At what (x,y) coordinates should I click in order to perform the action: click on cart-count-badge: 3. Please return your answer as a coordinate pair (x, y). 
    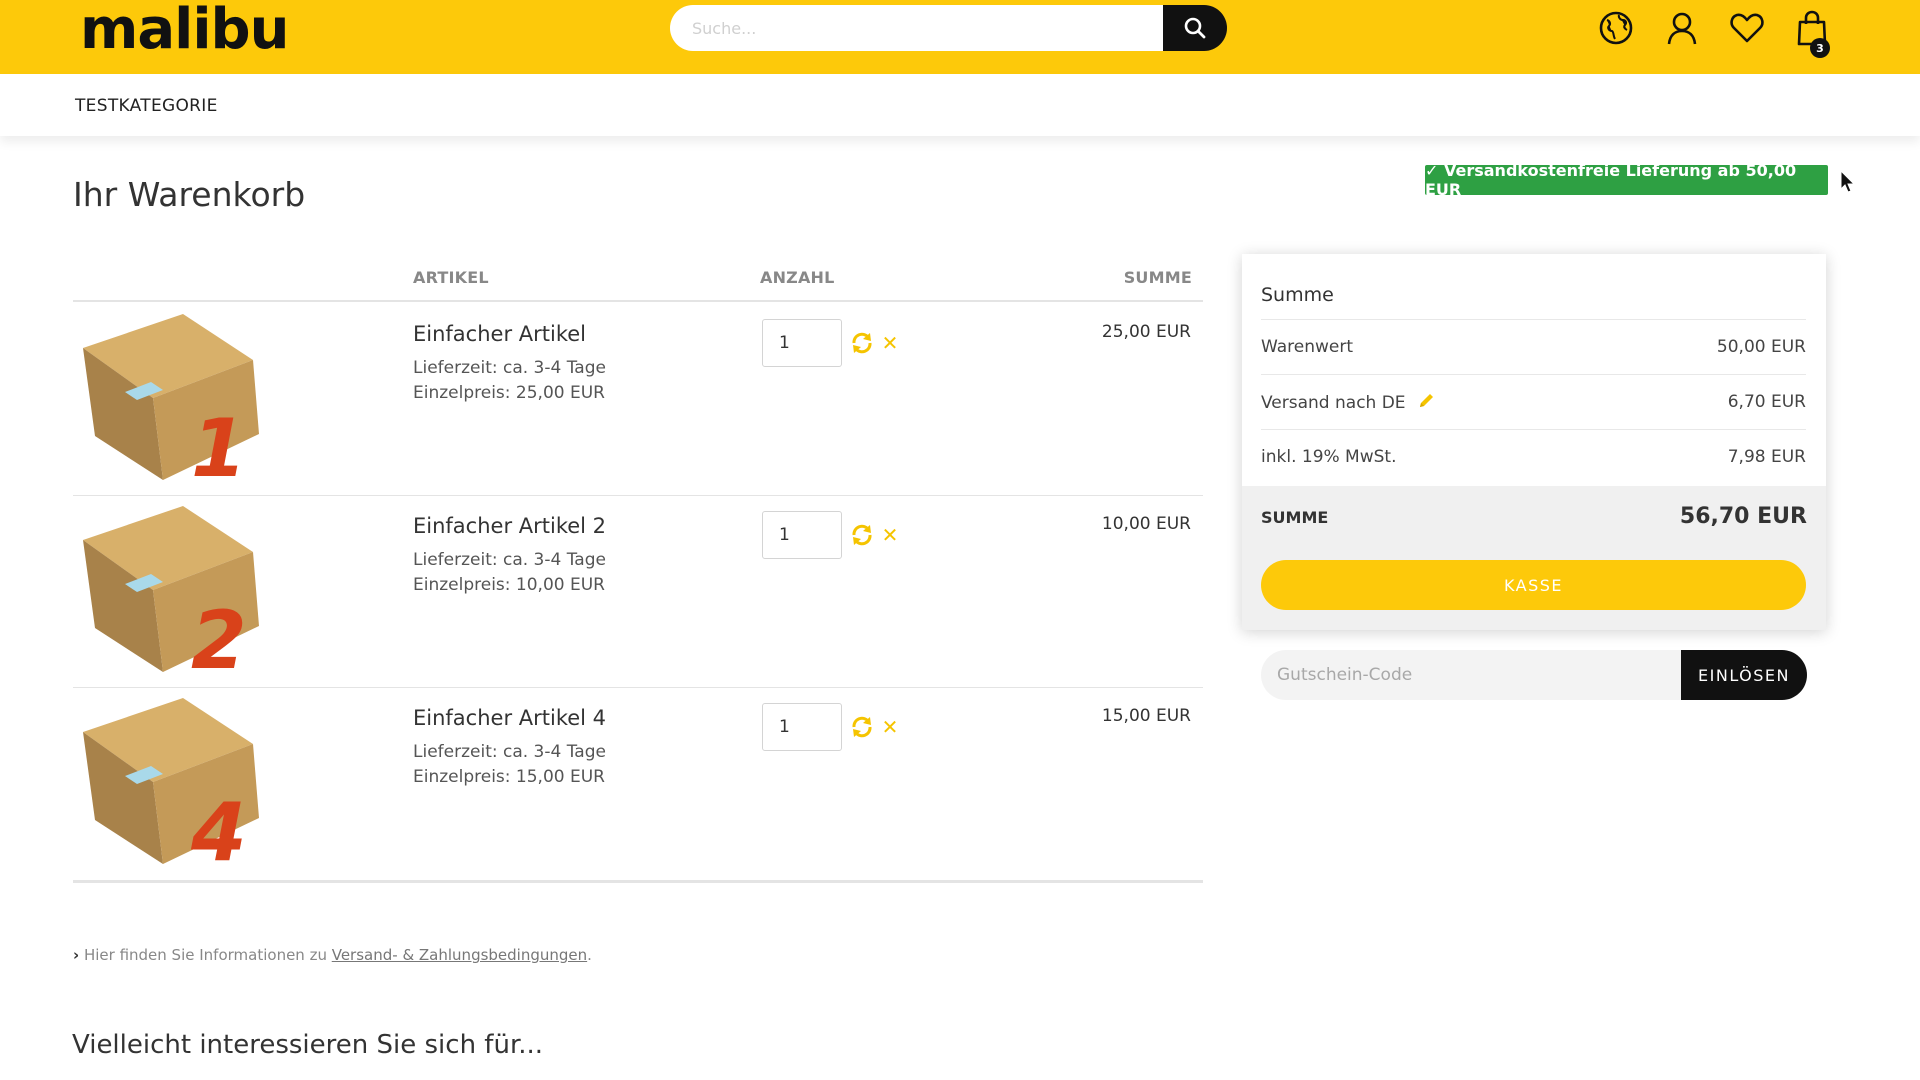
    Looking at the image, I should click on (1820, 48).